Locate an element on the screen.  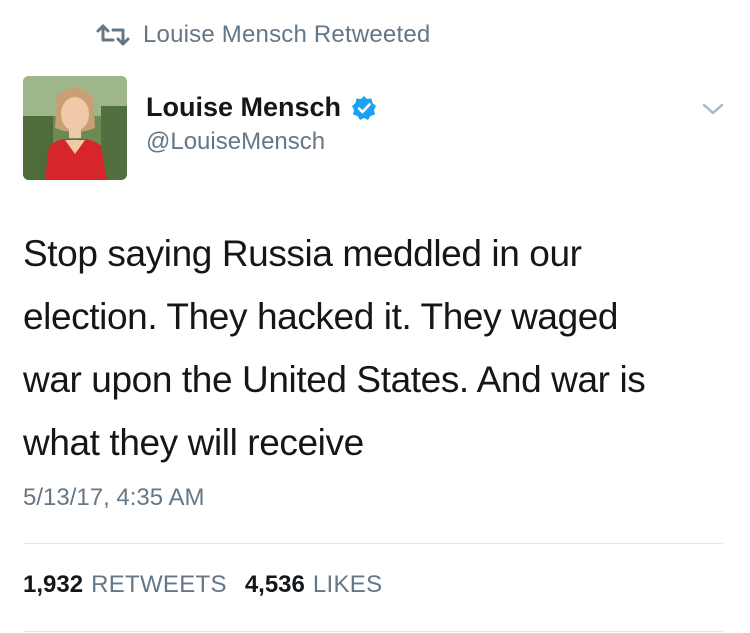
retweet-banner: Louise Mensch Retweeted is located at coordinates (262, 35).